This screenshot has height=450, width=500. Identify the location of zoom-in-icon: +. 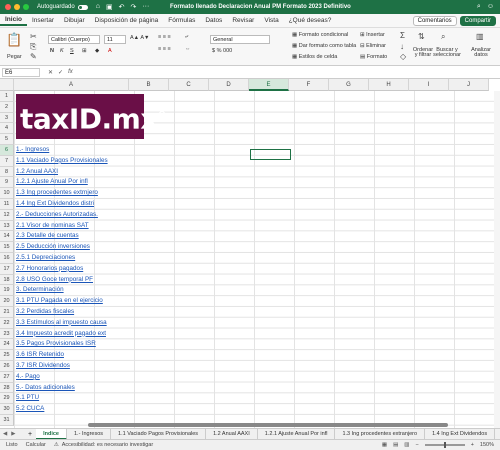
(472, 445).